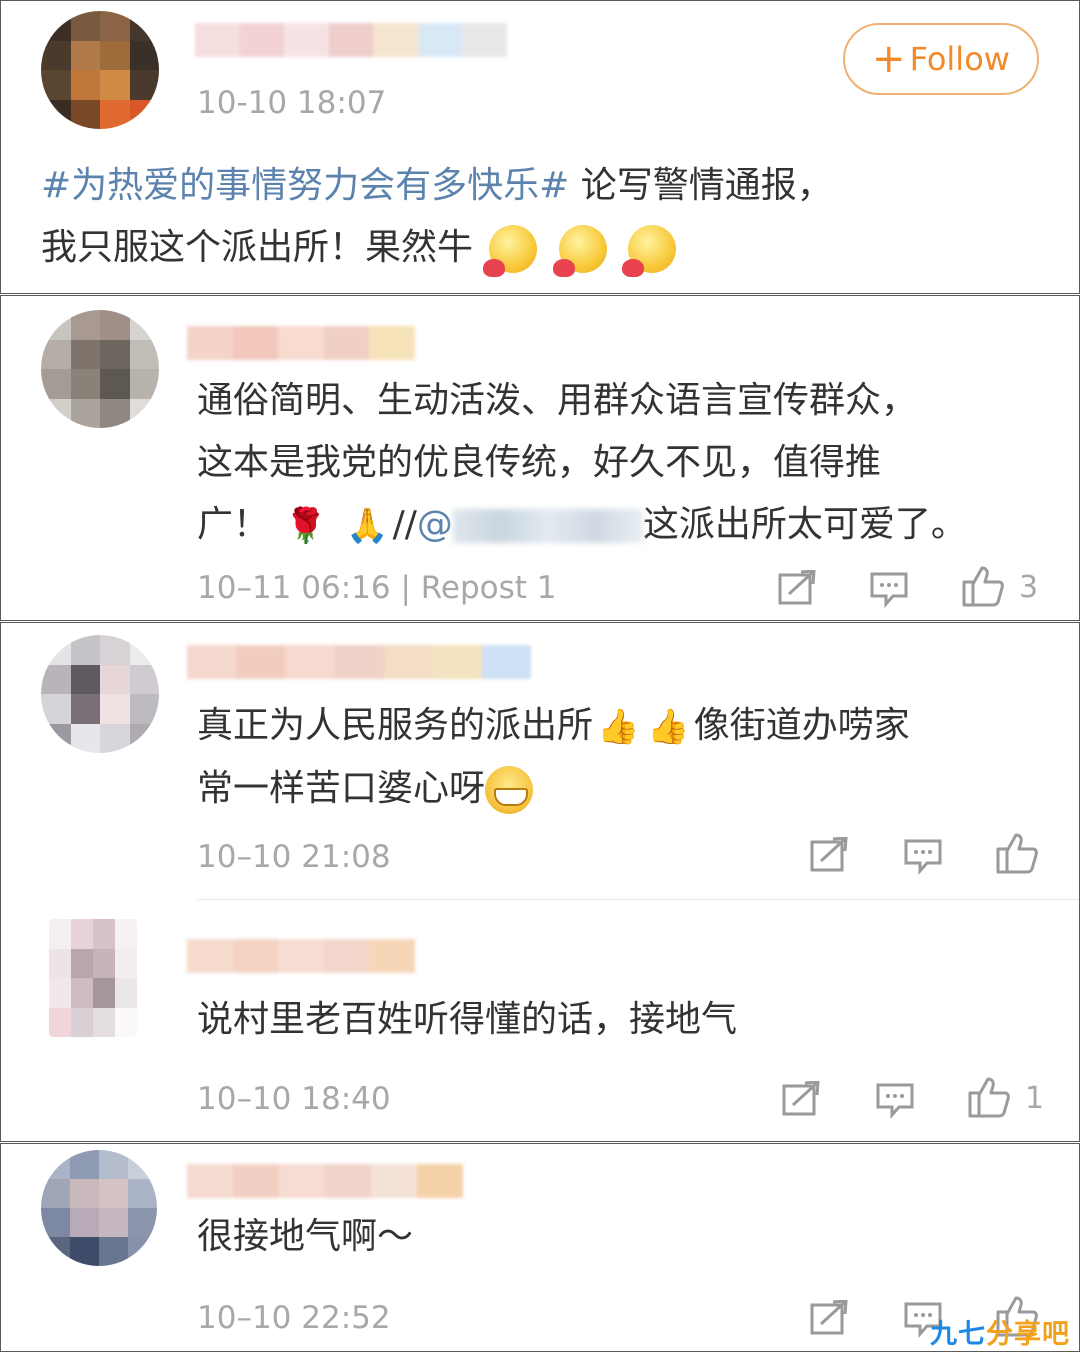 This screenshot has width=1080, height=1352. Describe the element at coordinates (889, 59) in the screenshot. I see `plus-icon: +` at that location.